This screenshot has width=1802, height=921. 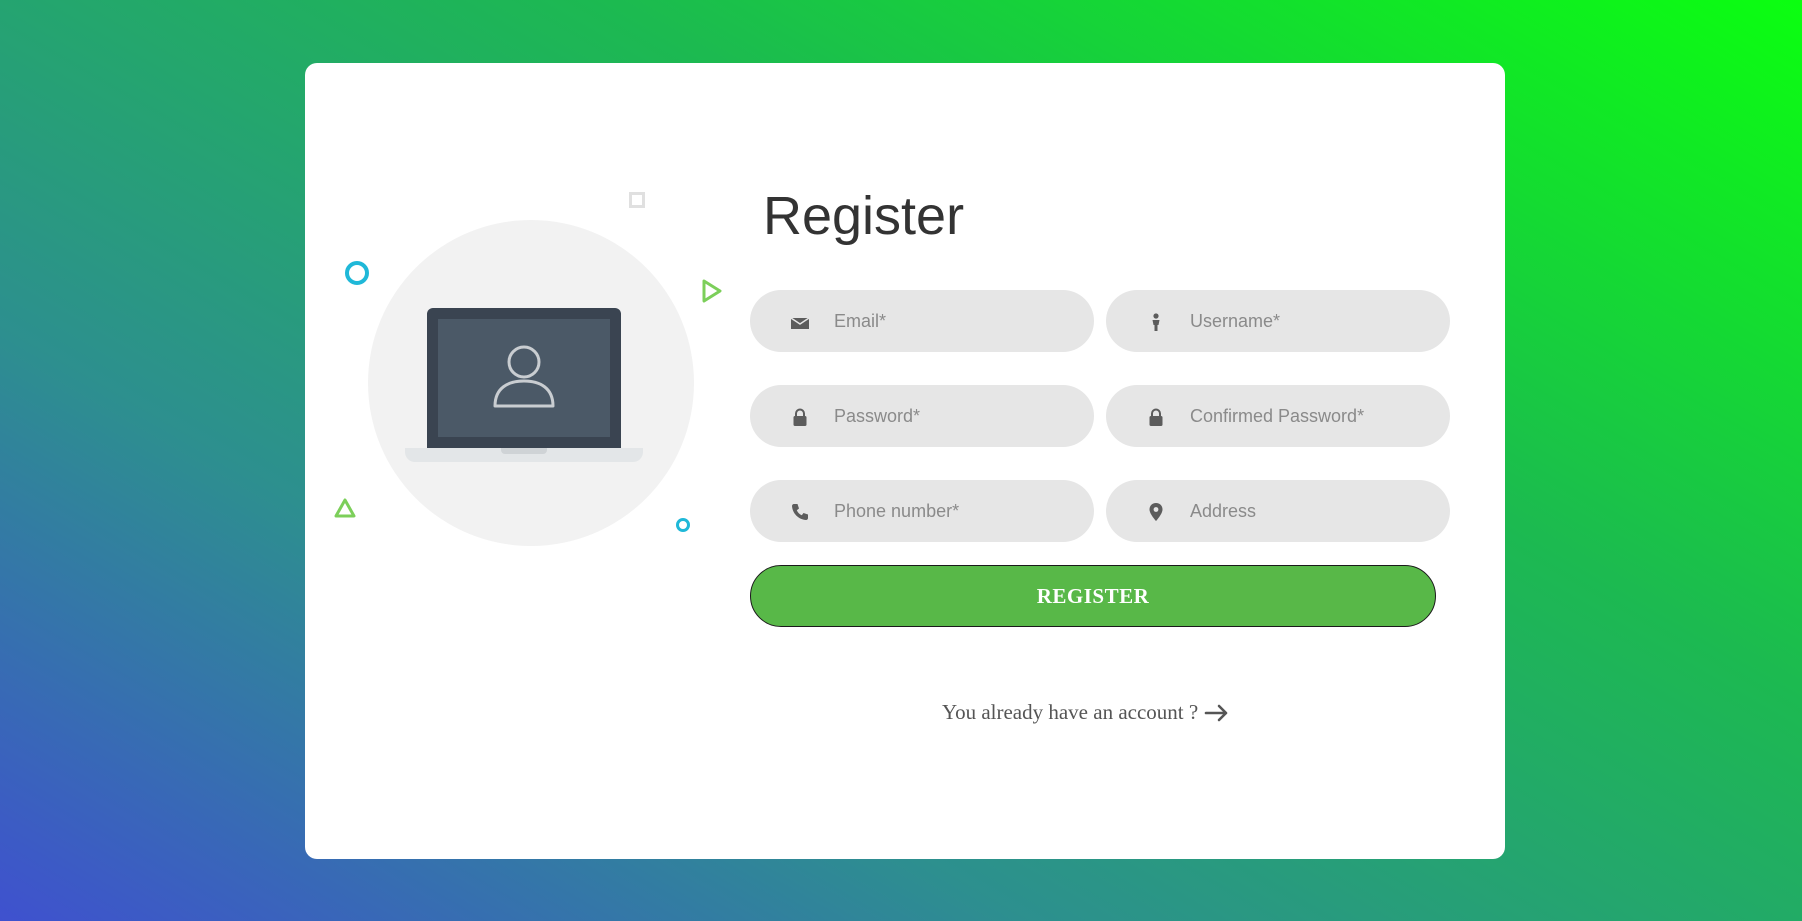 What do you see at coordinates (954, 321) in the screenshot?
I see `email-input` at bounding box center [954, 321].